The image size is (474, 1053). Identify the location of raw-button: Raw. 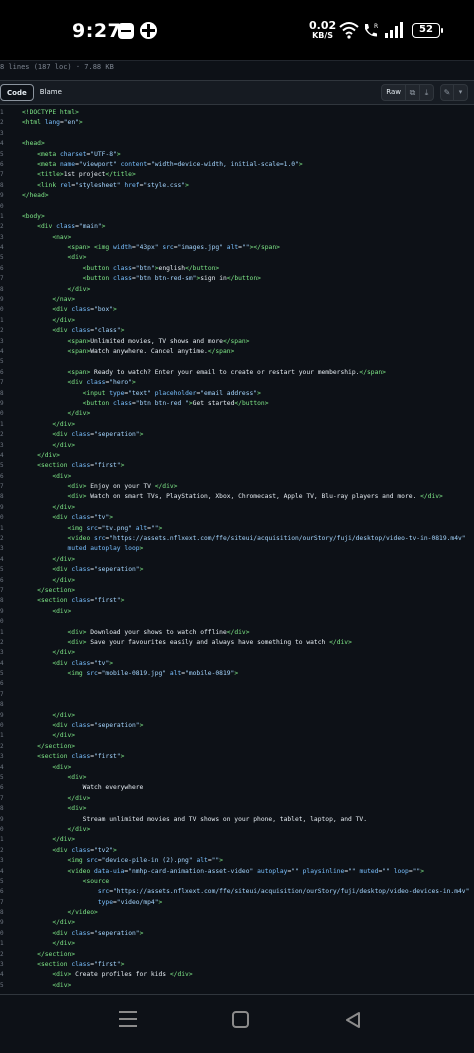
(393, 92).